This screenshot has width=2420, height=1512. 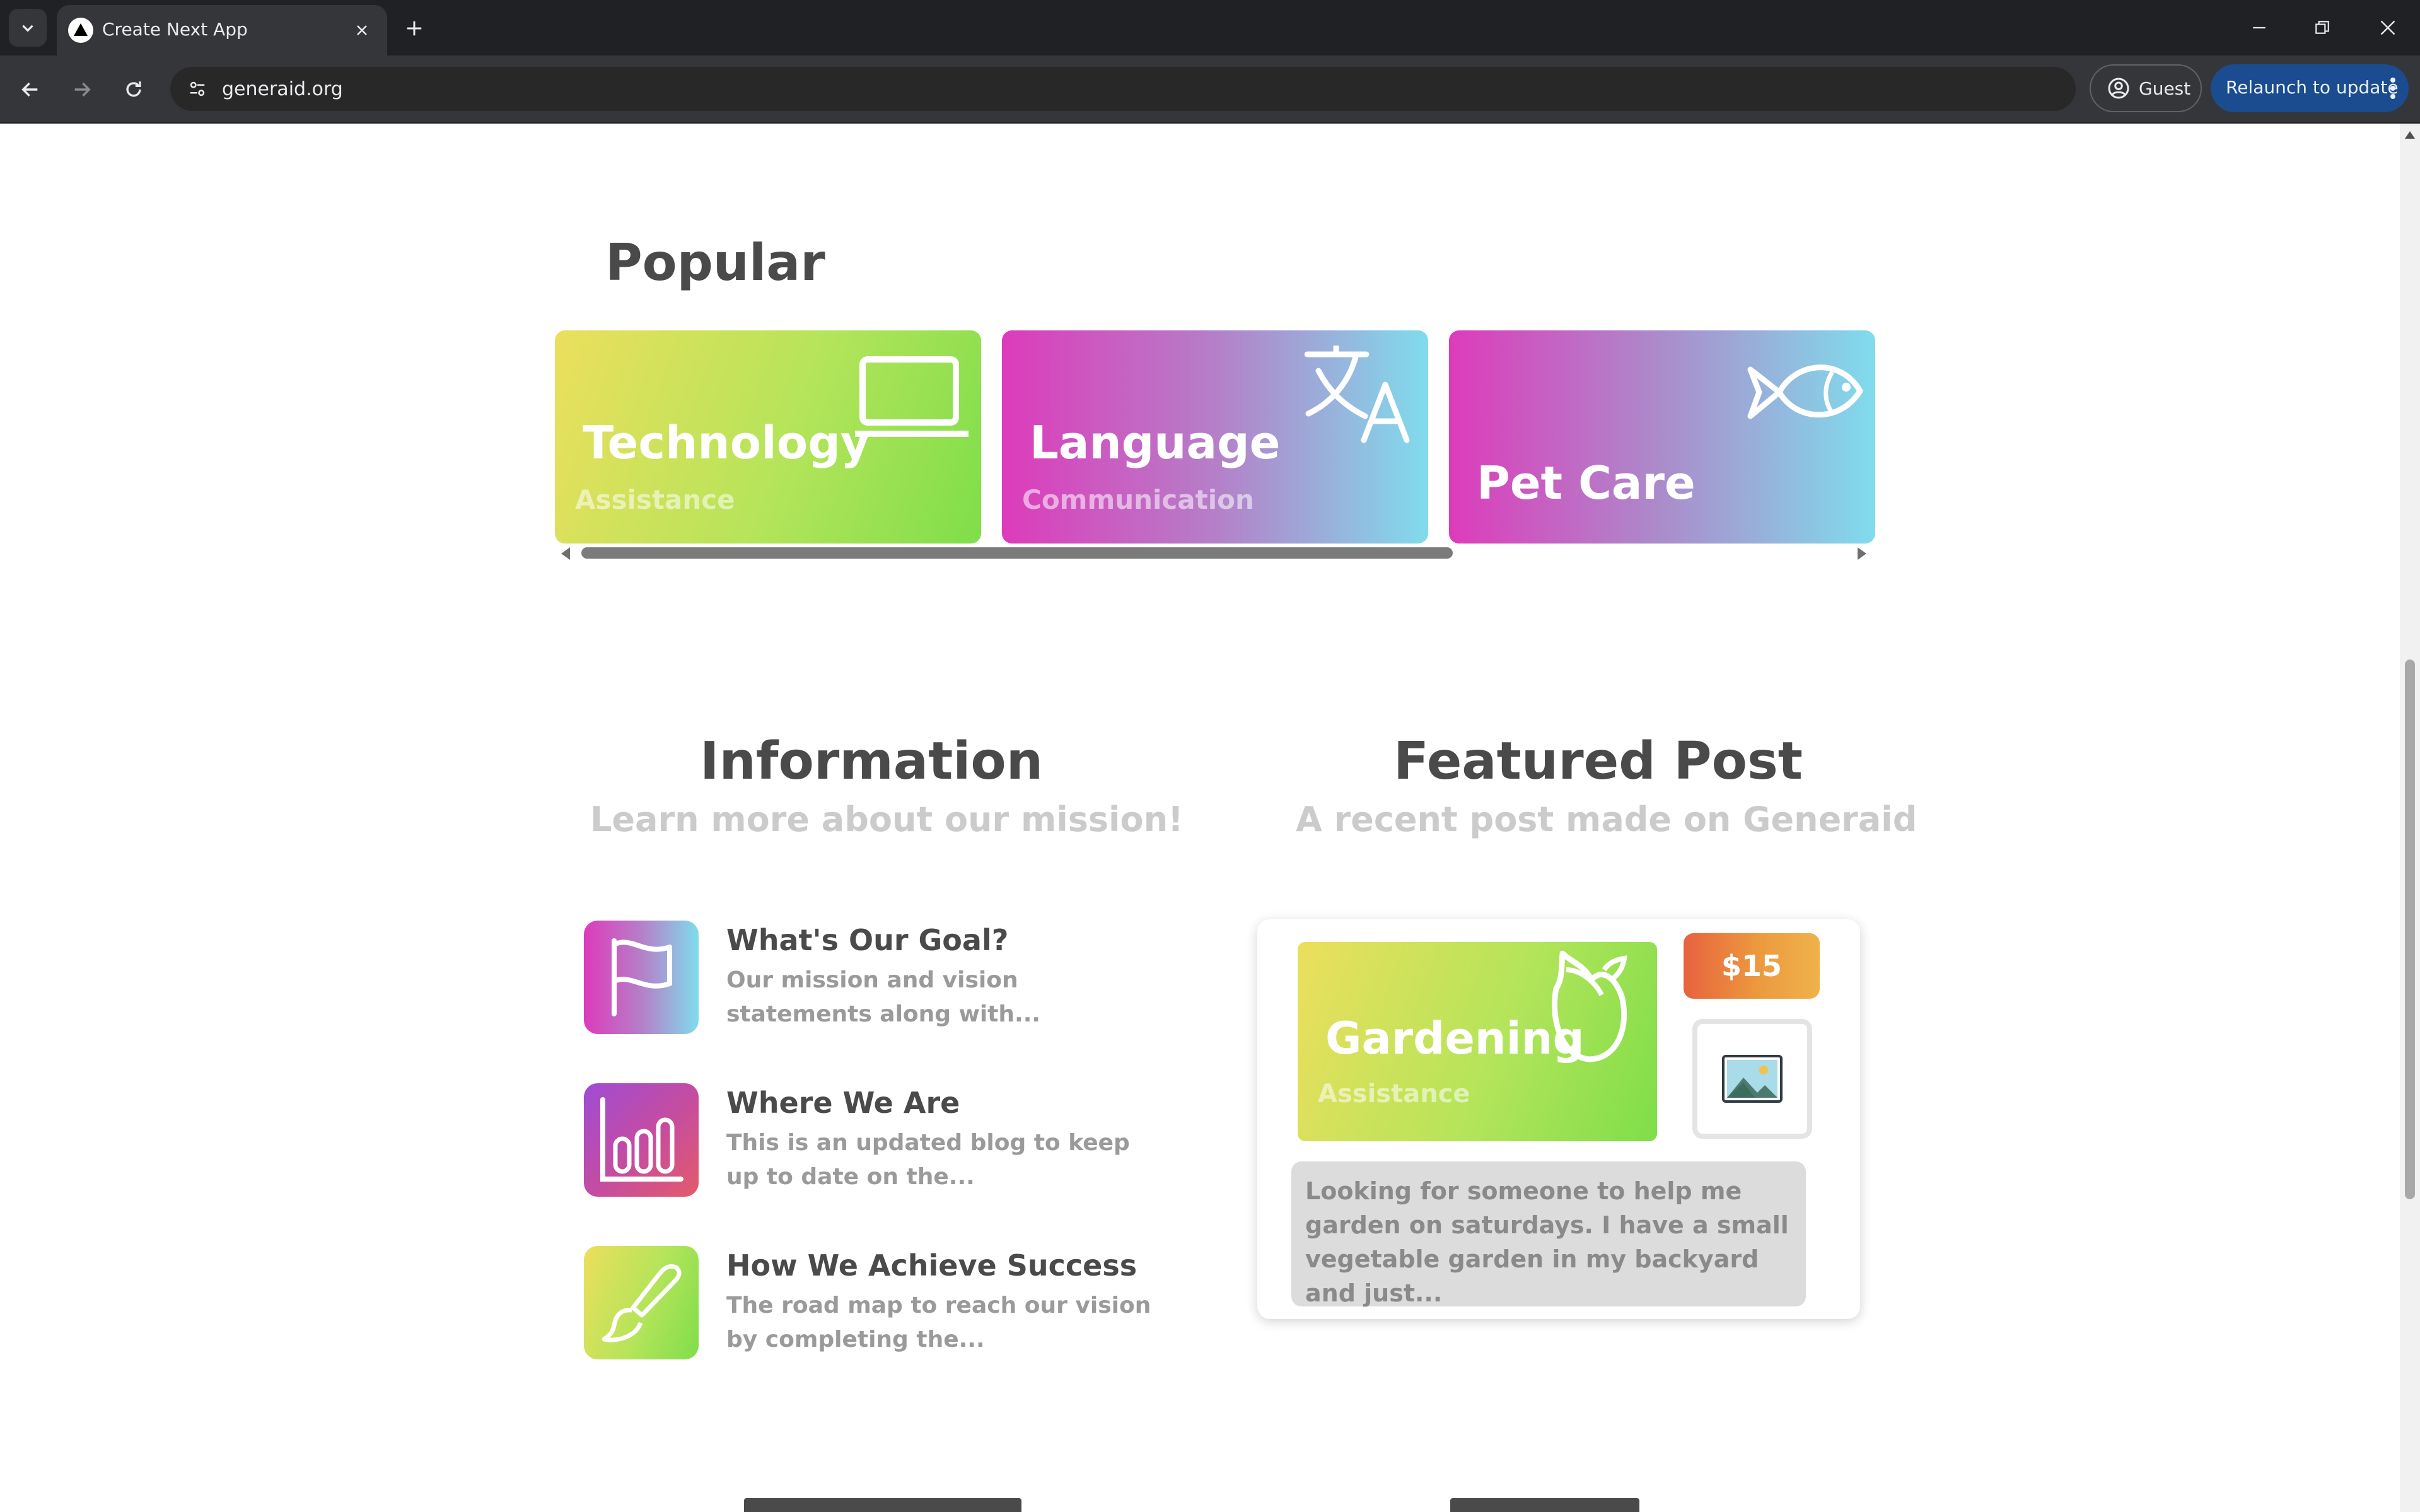 What do you see at coordinates (1587, 483) in the screenshot?
I see `category-name: Pet Care` at bounding box center [1587, 483].